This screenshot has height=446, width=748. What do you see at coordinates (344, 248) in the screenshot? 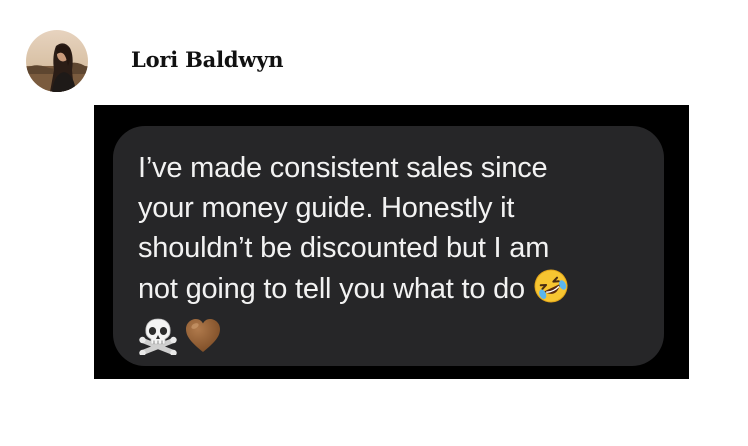
I see `message-line: shouldn’t be discounted but I am` at bounding box center [344, 248].